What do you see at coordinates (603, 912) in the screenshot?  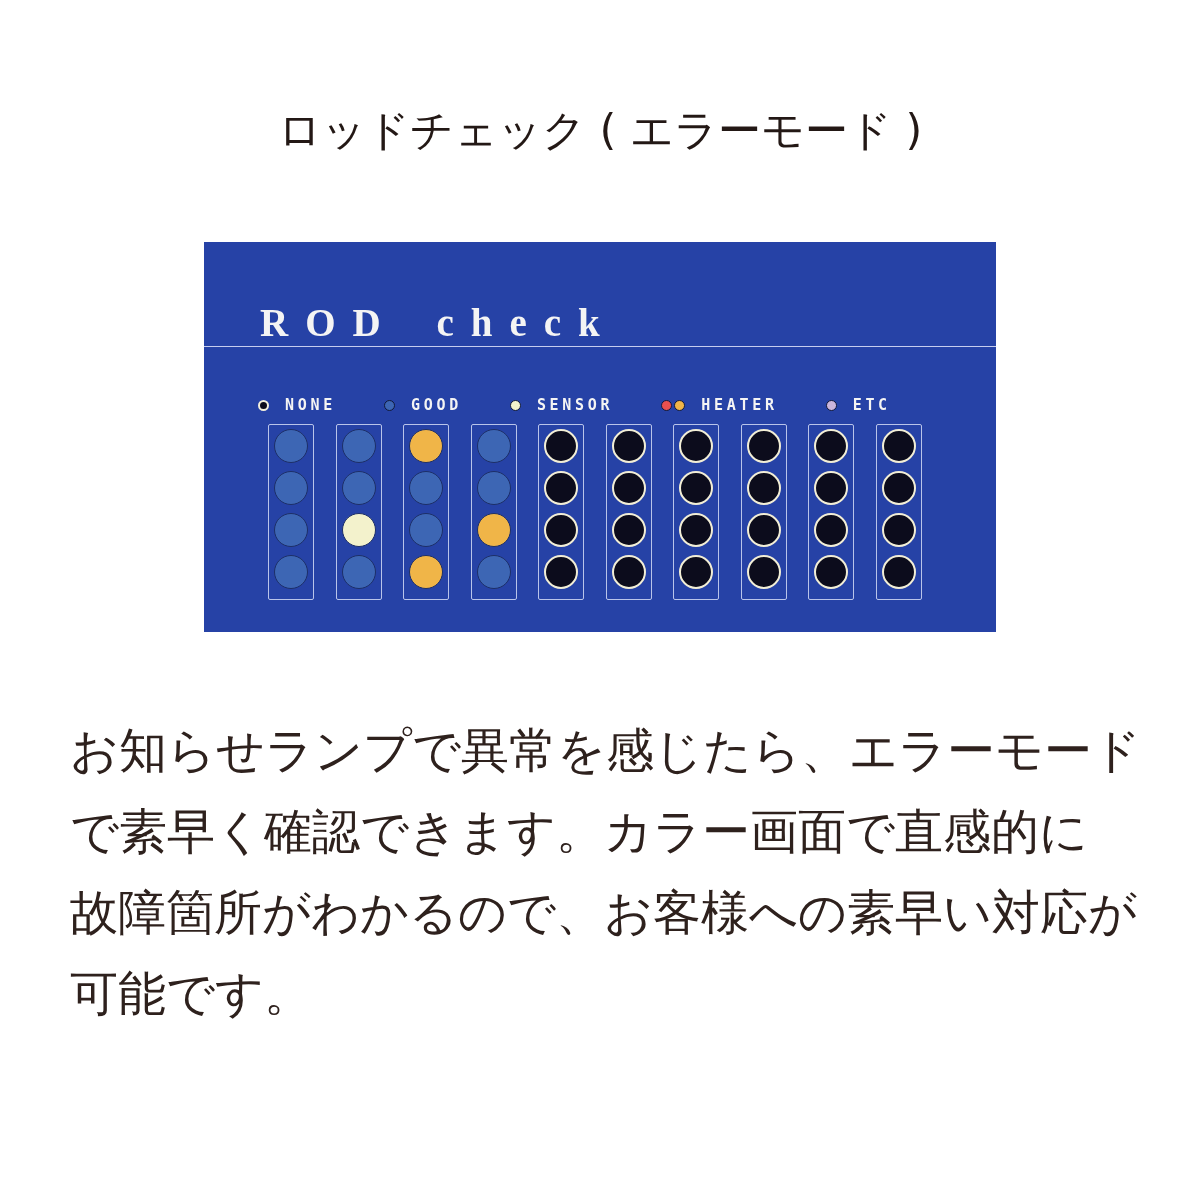 I see `description-line: 故障箇所がわかるので、お客様への素早い対応が` at bounding box center [603, 912].